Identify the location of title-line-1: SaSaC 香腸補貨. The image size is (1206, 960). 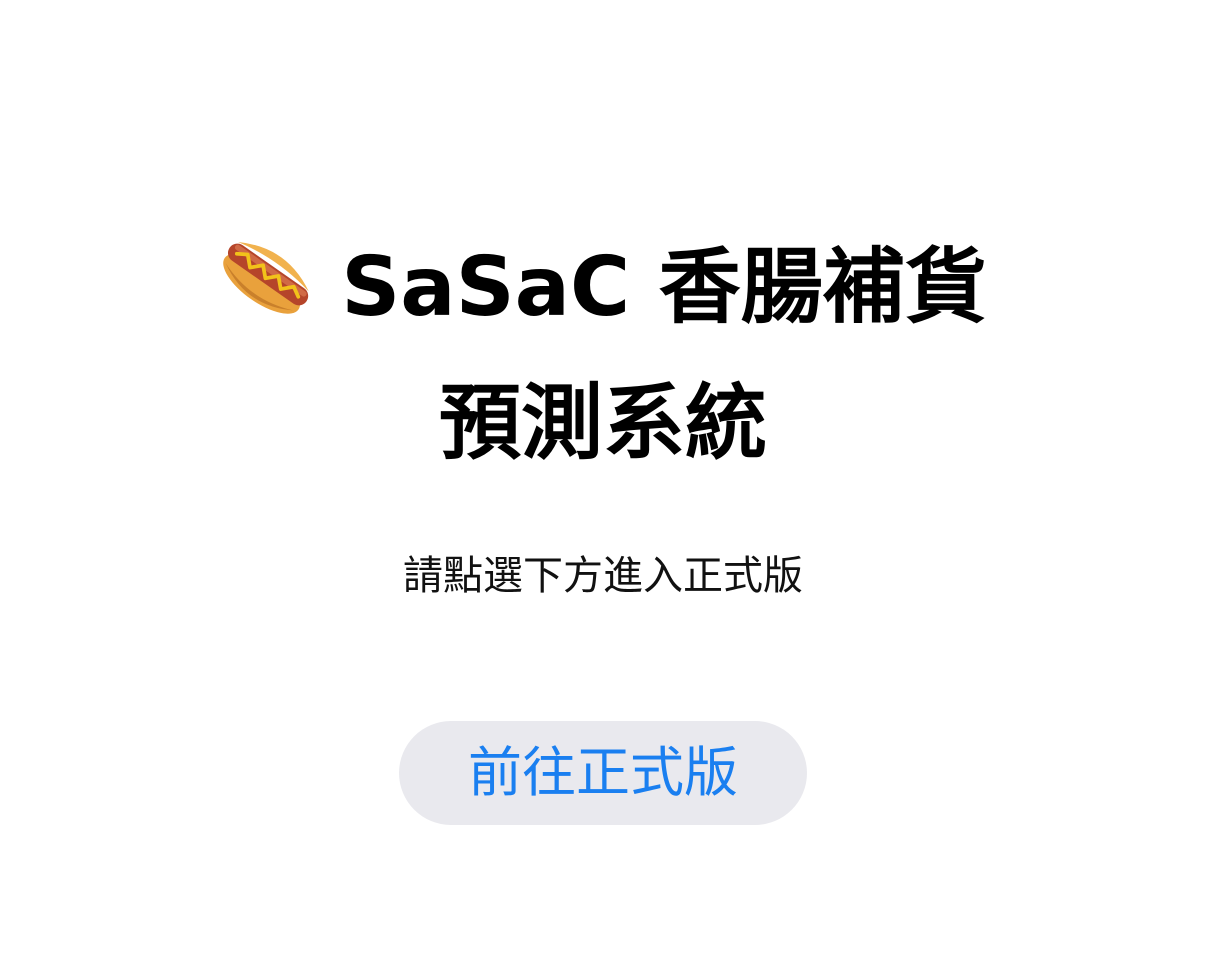
(603, 288).